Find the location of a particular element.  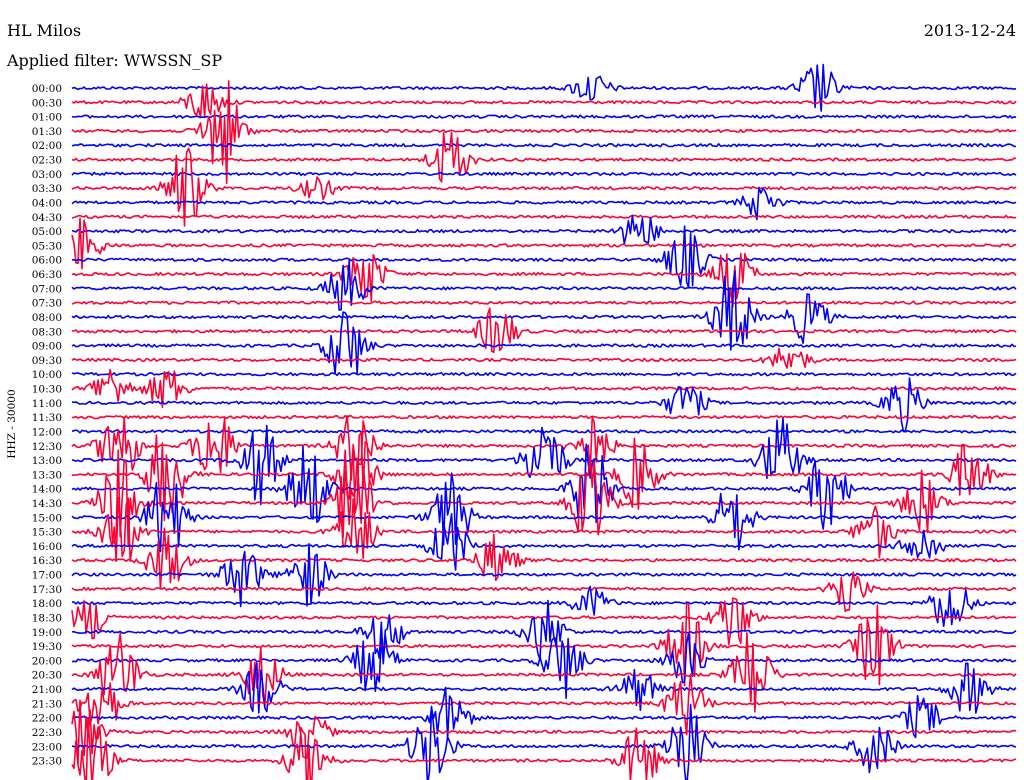

time-tick-label: 01:30 is located at coordinates (47, 132).